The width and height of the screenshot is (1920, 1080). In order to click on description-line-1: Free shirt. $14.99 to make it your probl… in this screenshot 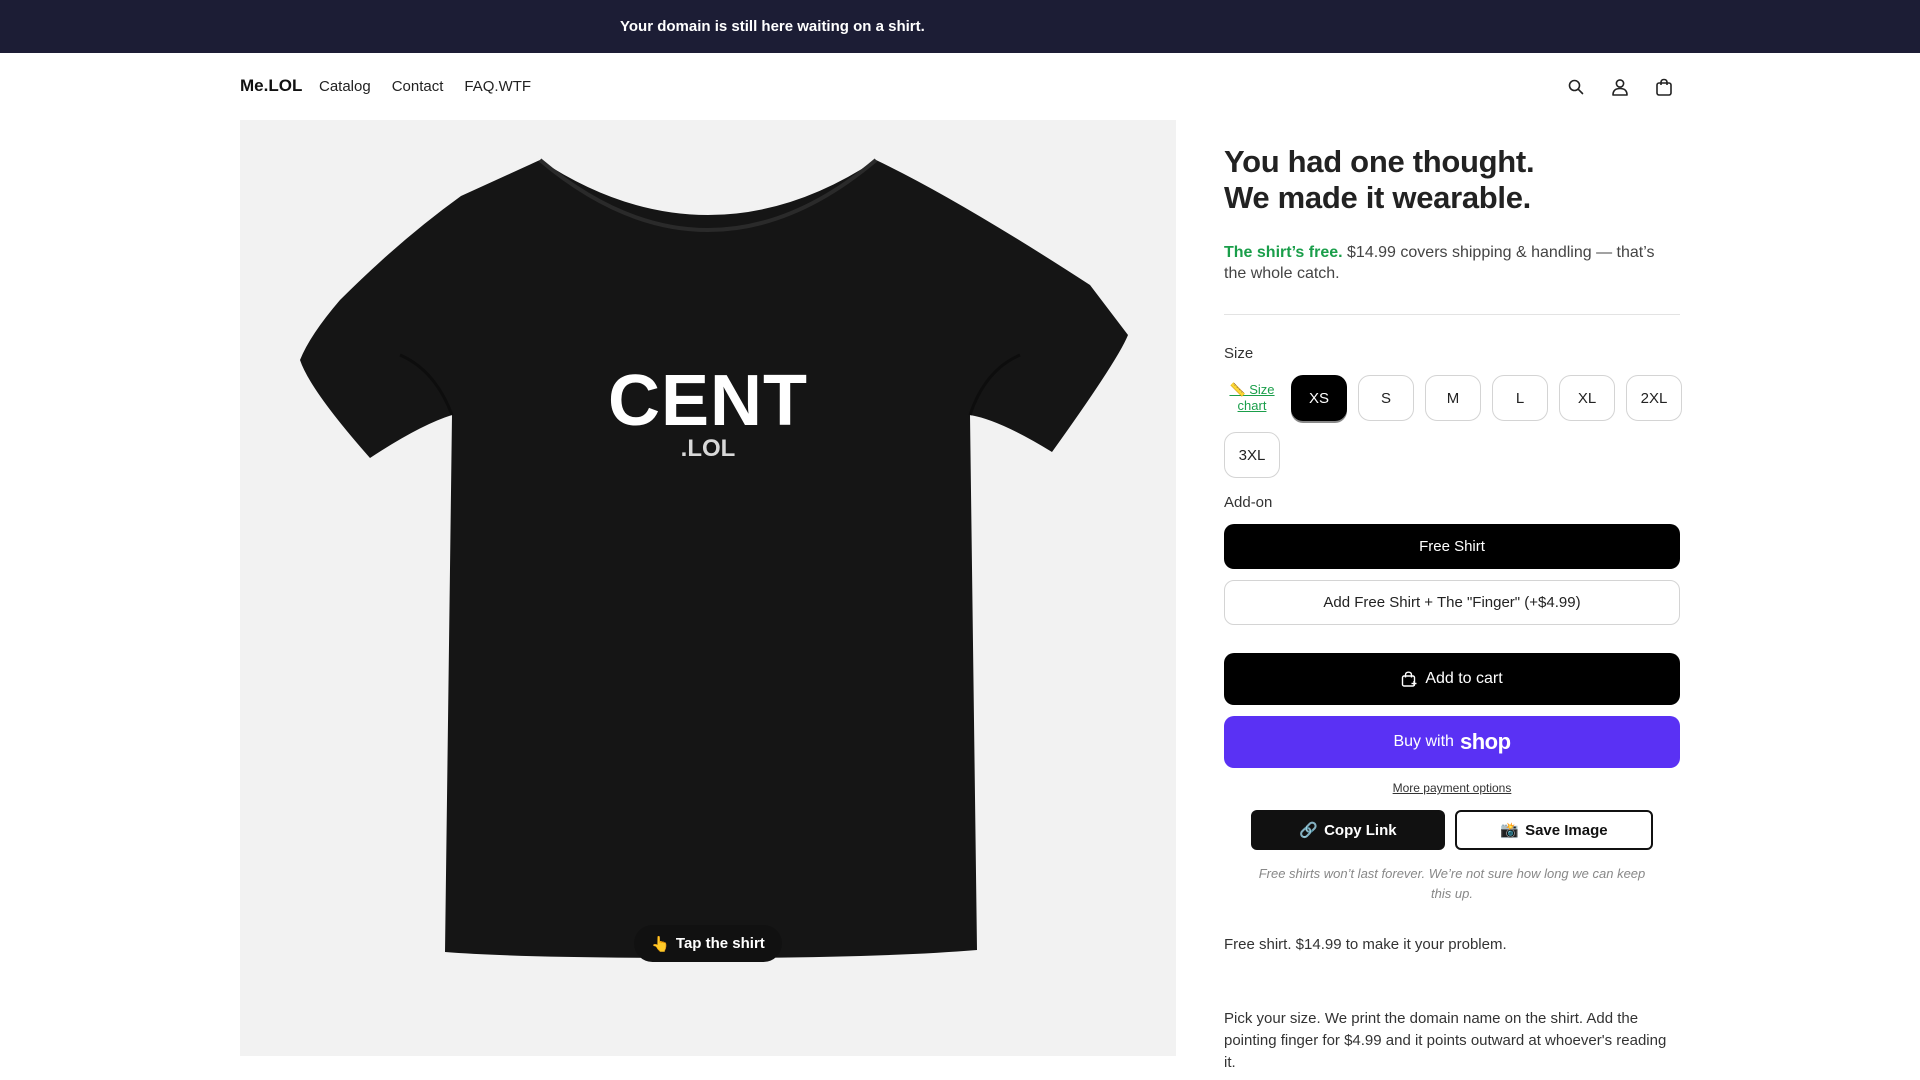, I will do `click(1365, 944)`.